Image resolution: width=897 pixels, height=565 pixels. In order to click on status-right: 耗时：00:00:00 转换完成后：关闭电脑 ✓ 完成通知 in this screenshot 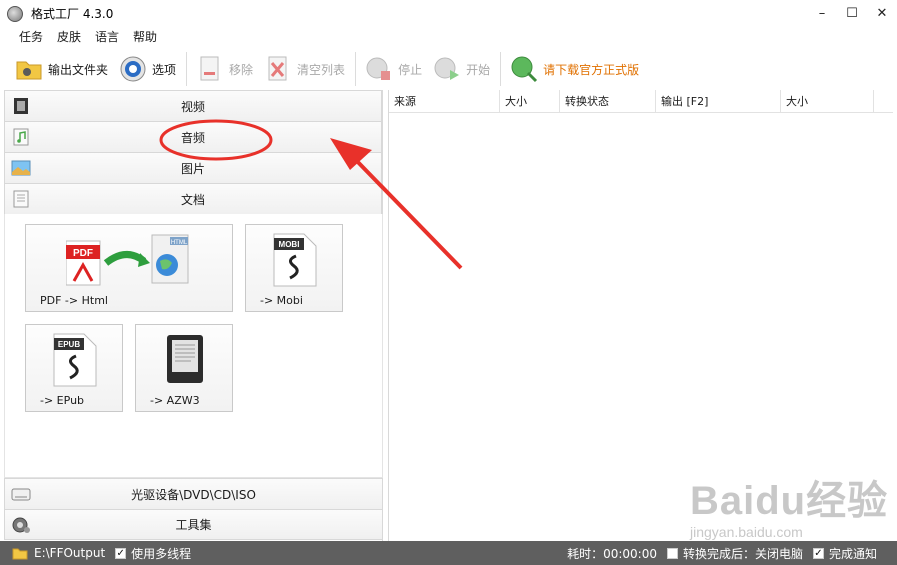, I will do `click(722, 553)`.